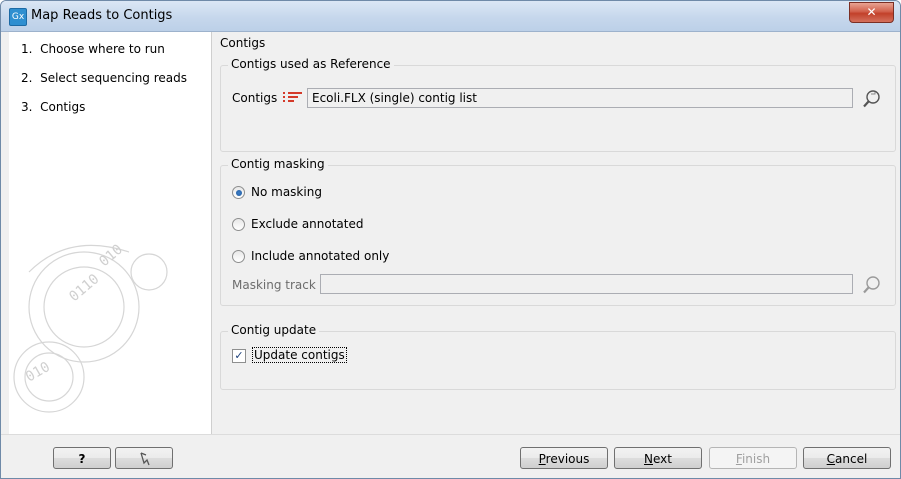 The width and height of the screenshot is (901, 479). What do you see at coordinates (450, 456) in the screenshot?
I see `dialog-footer: ? Previous Next Finish Cancel` at bounding box center [450, 456].